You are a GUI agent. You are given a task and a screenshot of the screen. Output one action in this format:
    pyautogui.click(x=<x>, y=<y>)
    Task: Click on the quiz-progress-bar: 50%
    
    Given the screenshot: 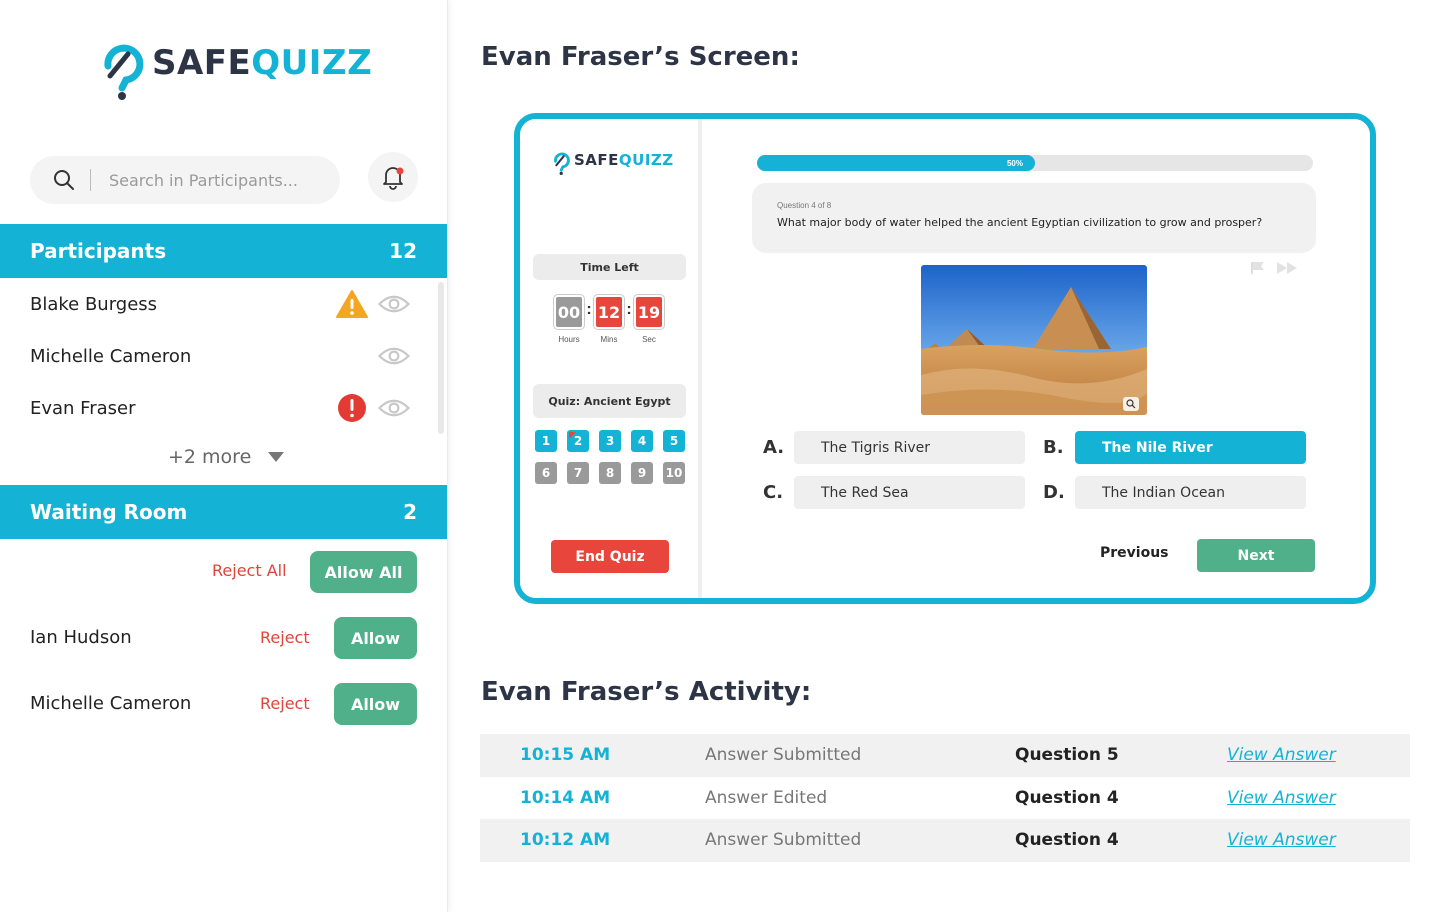 What is the action you would take?
    pyautogui.click(x=1035, y=163)
    